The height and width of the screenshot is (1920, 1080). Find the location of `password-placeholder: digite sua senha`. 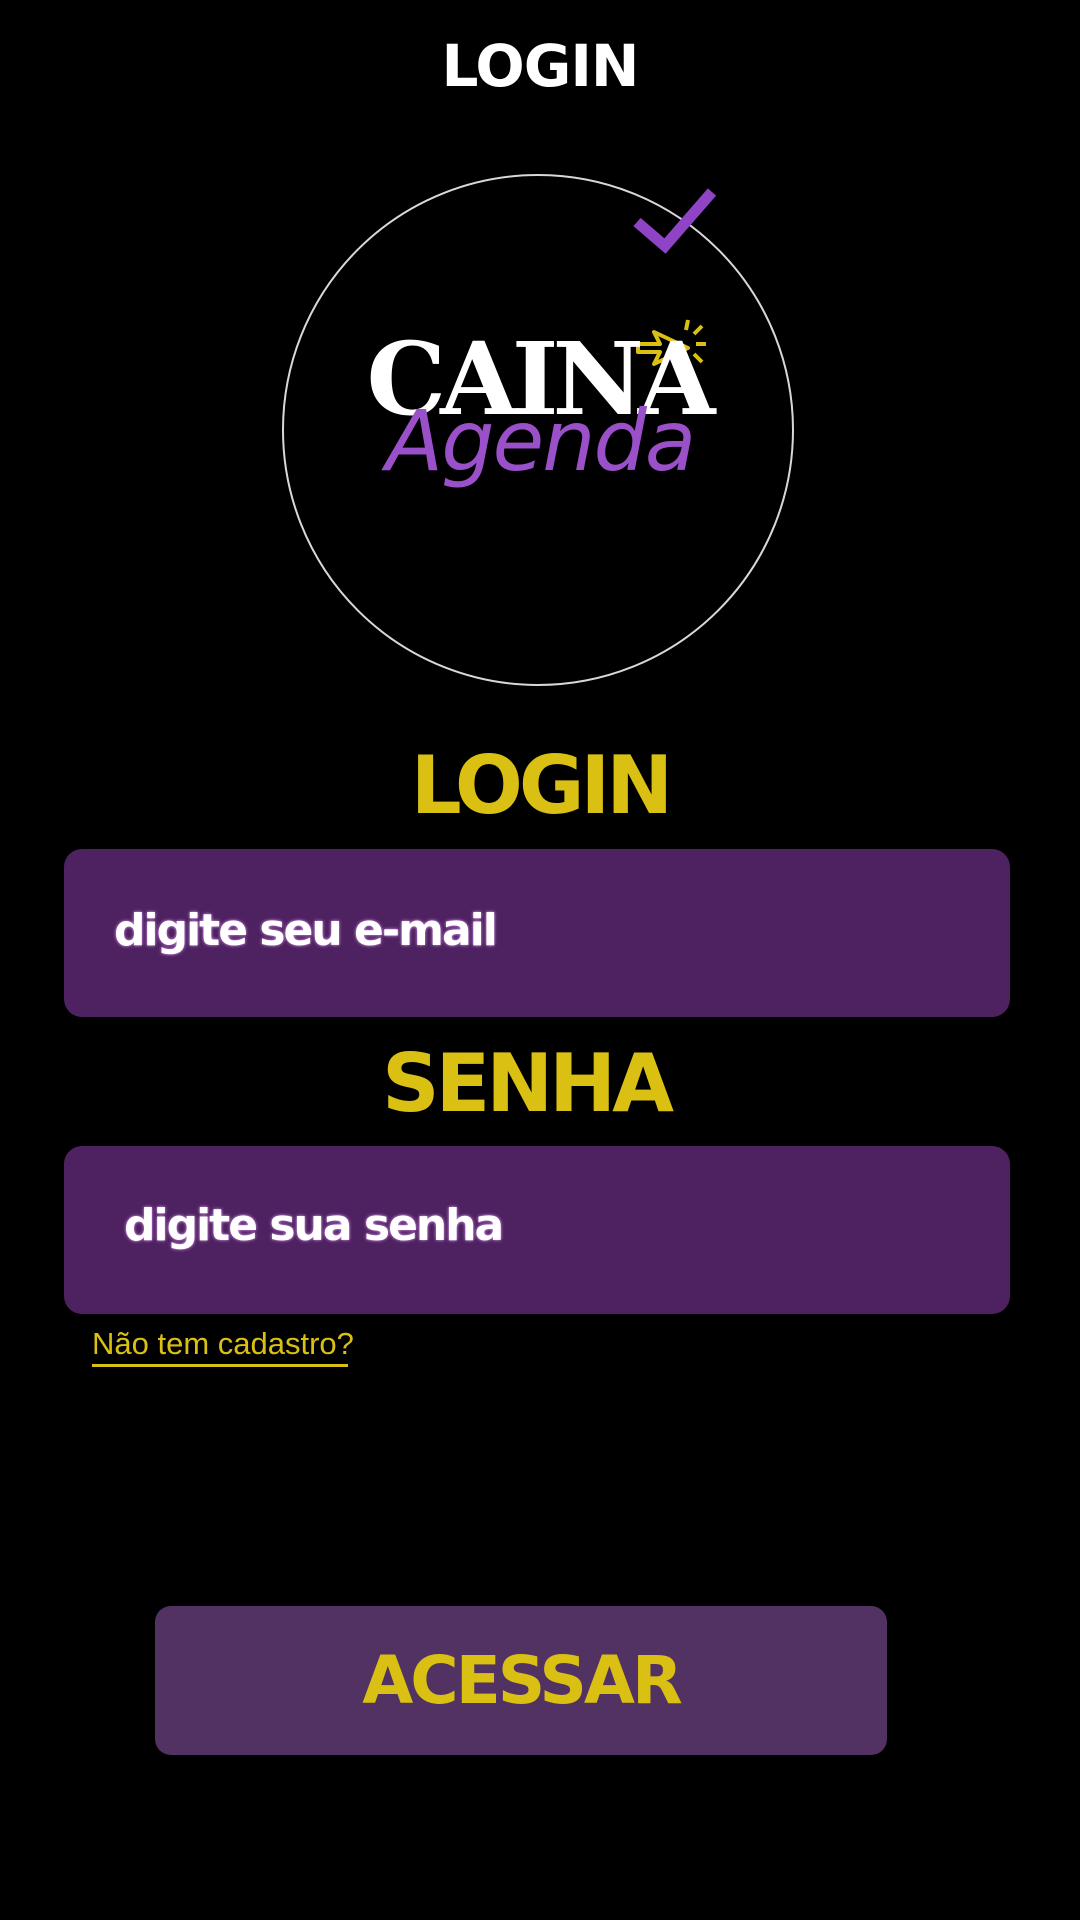

password-placeholder: digite sua senha is located at coordinates (314, 1225).